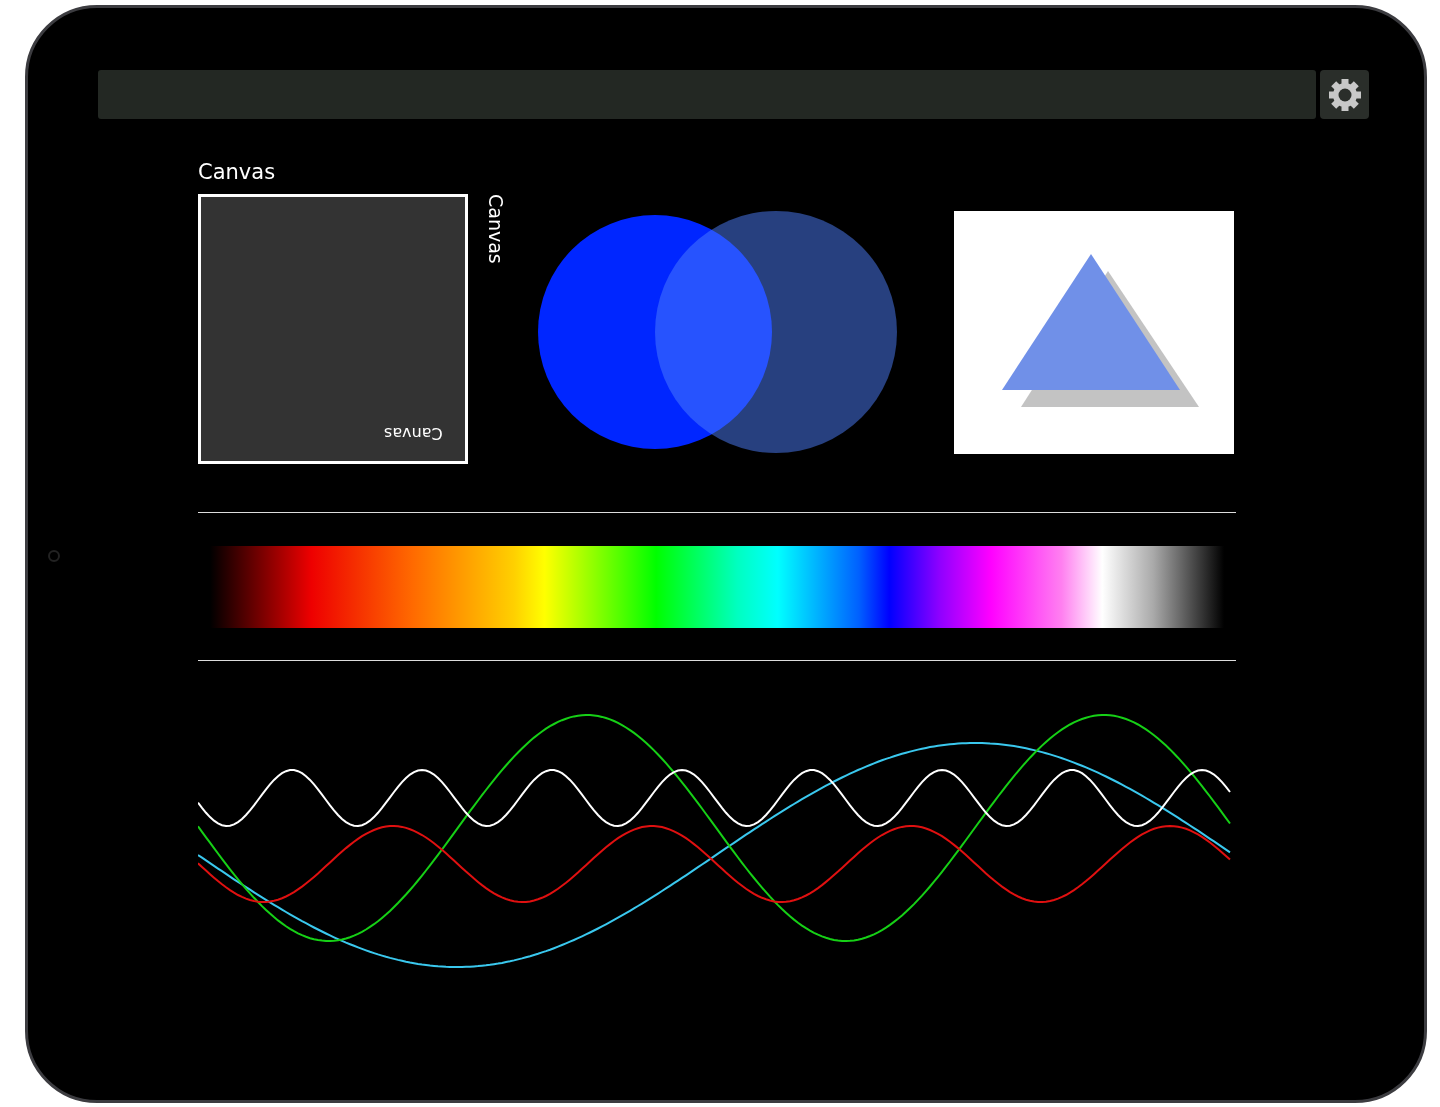 The width and height of the screenshot is (1440, 1107). I want to click on vertical-caption: Canvas, so click(496, 229).